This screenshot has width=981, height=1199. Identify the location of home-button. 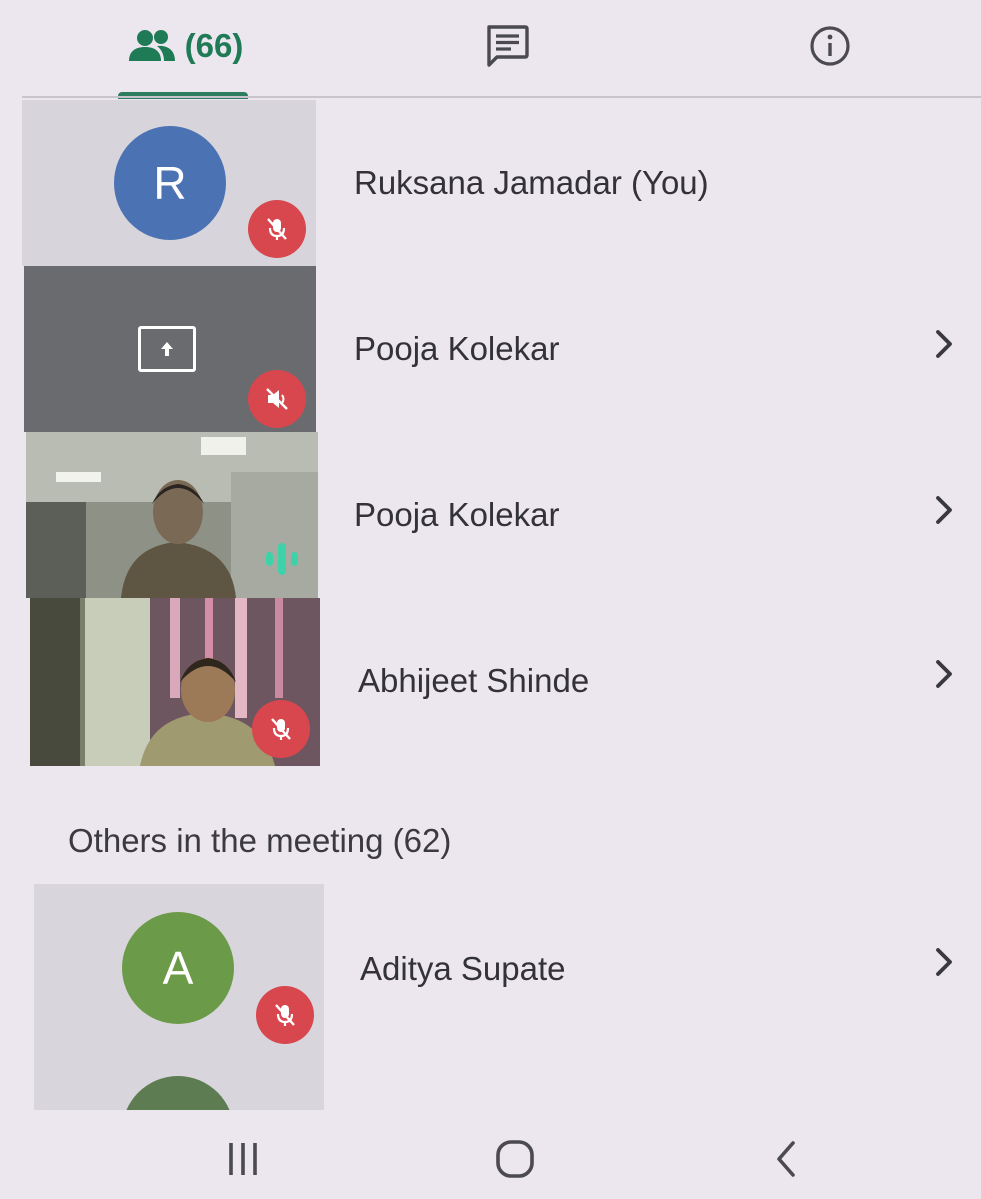
(515, 1159).